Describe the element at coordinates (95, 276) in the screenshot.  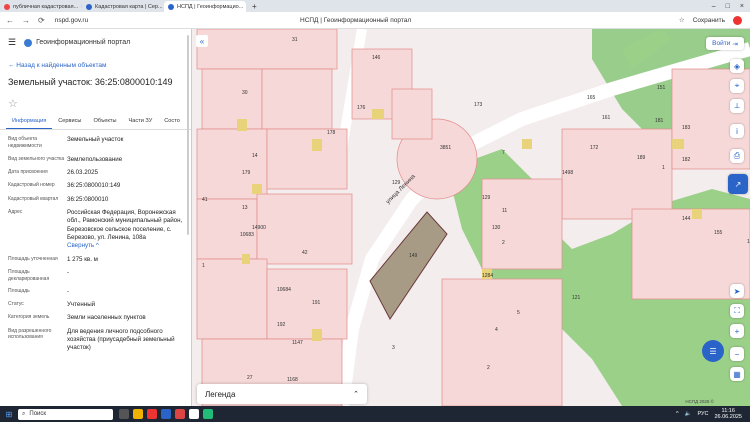
I see `attribute-row: Площадь декларированная -` at that location.